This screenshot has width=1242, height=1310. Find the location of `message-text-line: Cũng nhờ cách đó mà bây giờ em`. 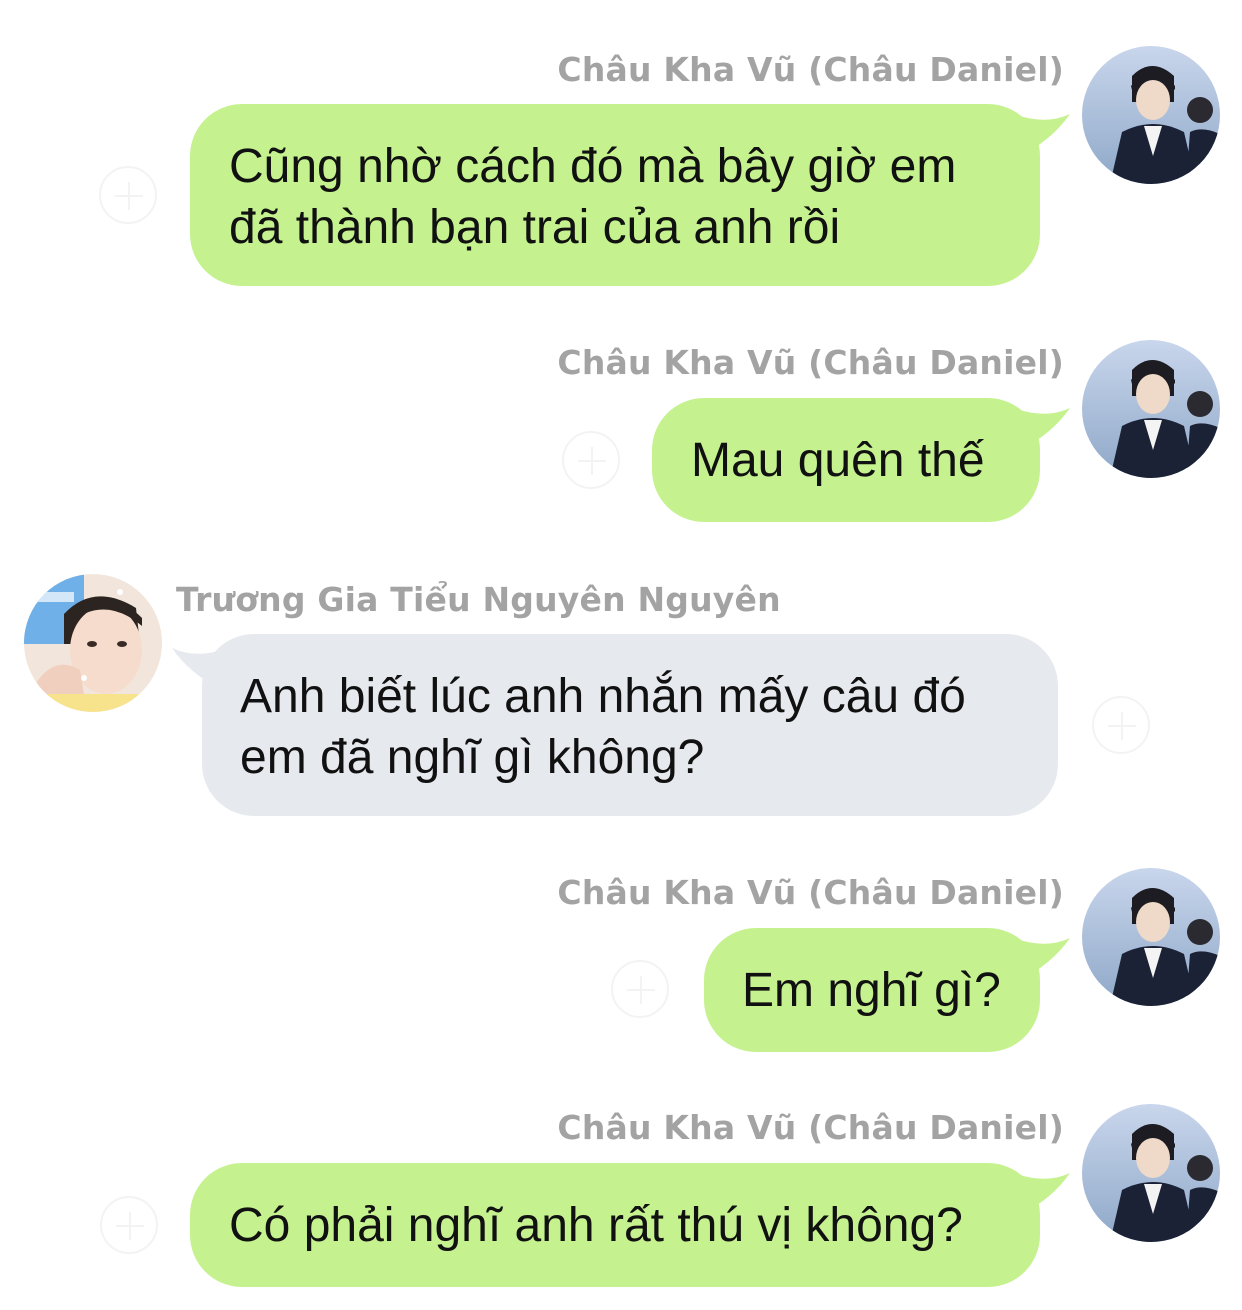

message-text-line: Cũng nhờ cách đó mà bây giờ em is located at coordinates (593, 166).